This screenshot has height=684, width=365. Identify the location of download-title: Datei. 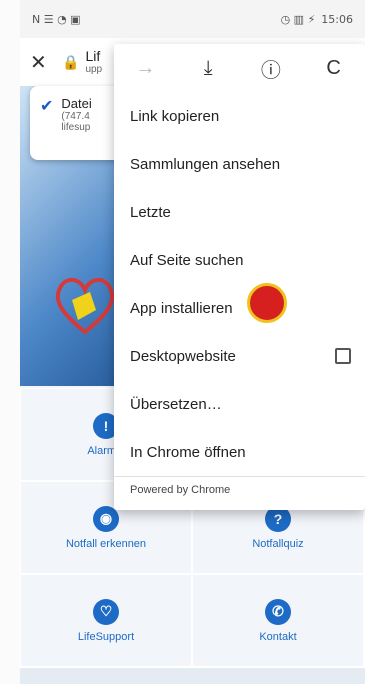
(76, 103).